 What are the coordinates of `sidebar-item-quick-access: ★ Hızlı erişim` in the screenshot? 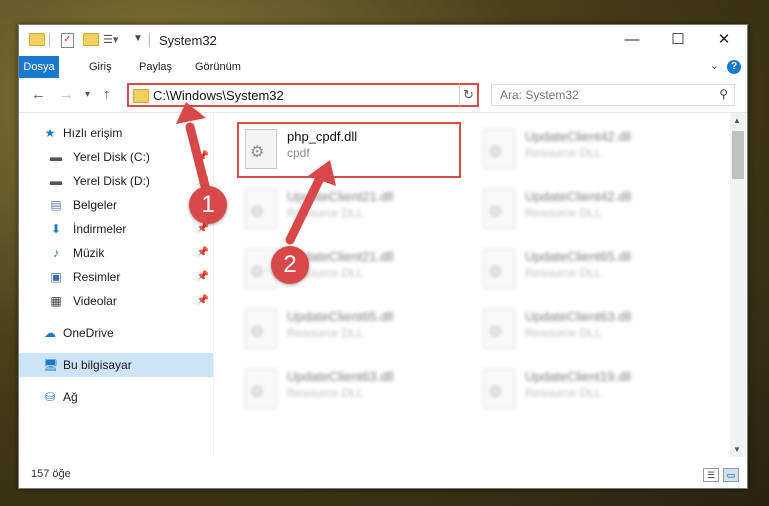 It's located at (116, 133).